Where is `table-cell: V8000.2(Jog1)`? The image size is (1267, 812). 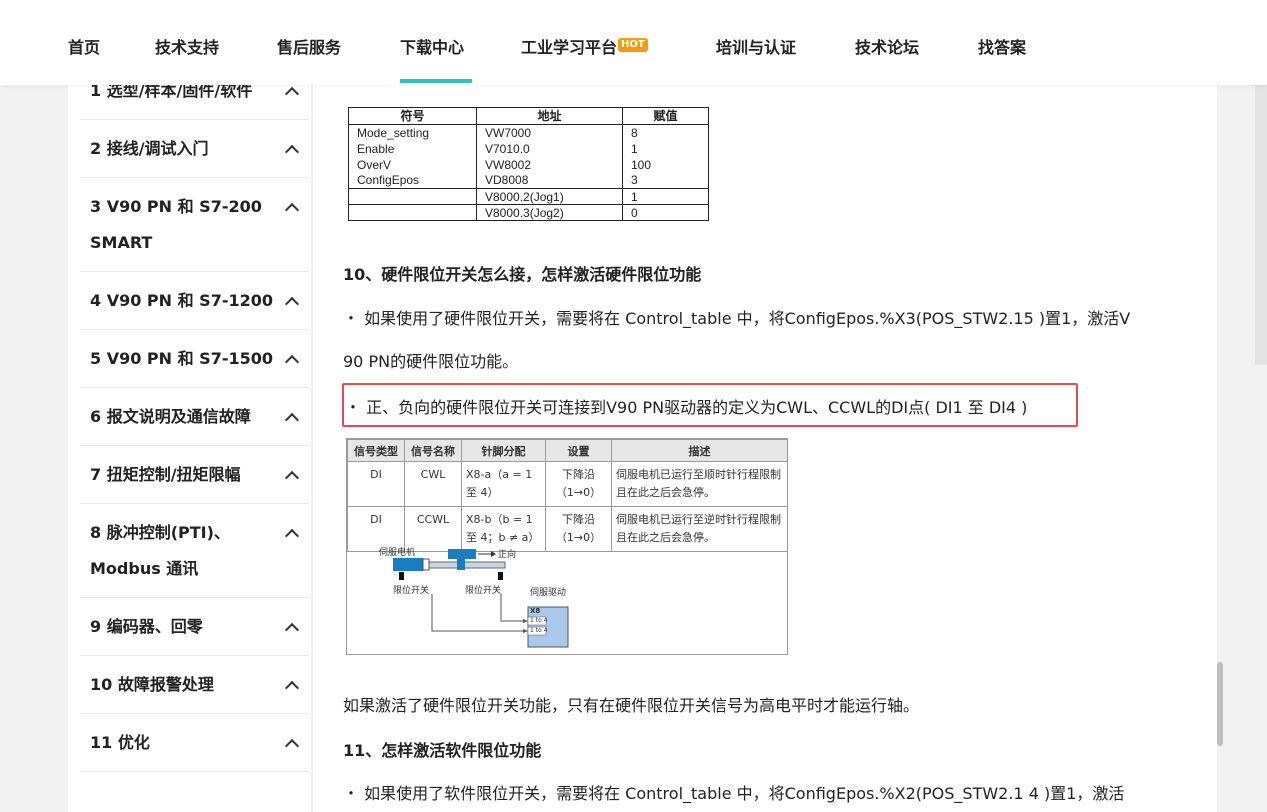
table-cell: V8000.2(Jog1) is located at coordinates (549, 196).